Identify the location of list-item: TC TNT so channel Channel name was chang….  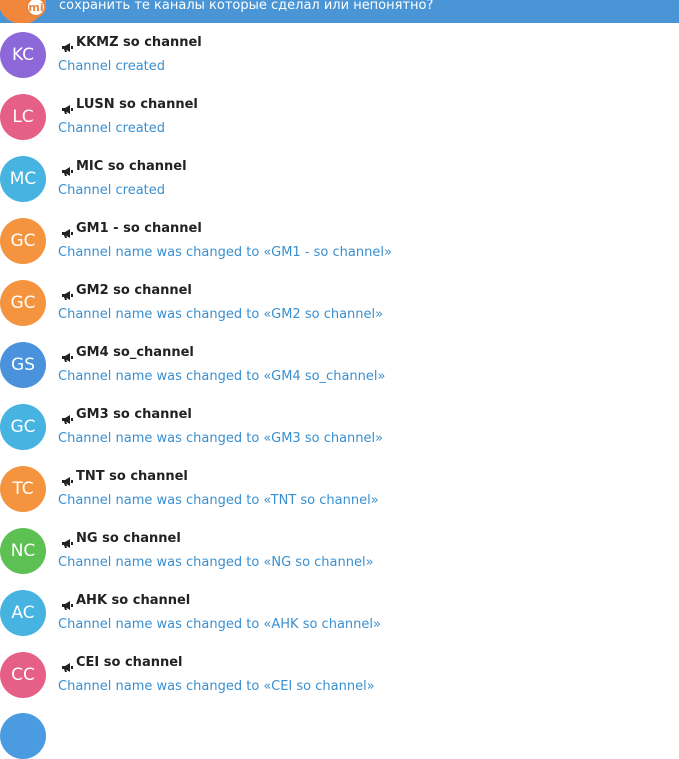
(339, 488).